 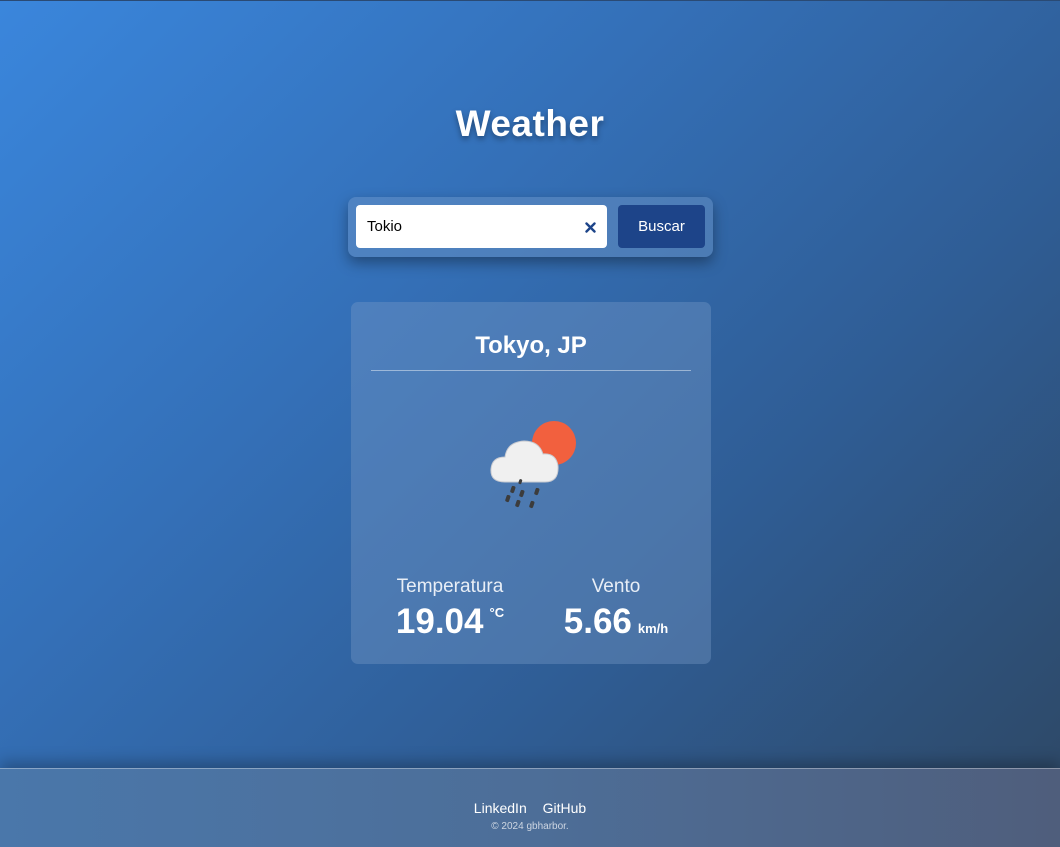 I want to click on clear-search-button, so click(x=590, y=227).